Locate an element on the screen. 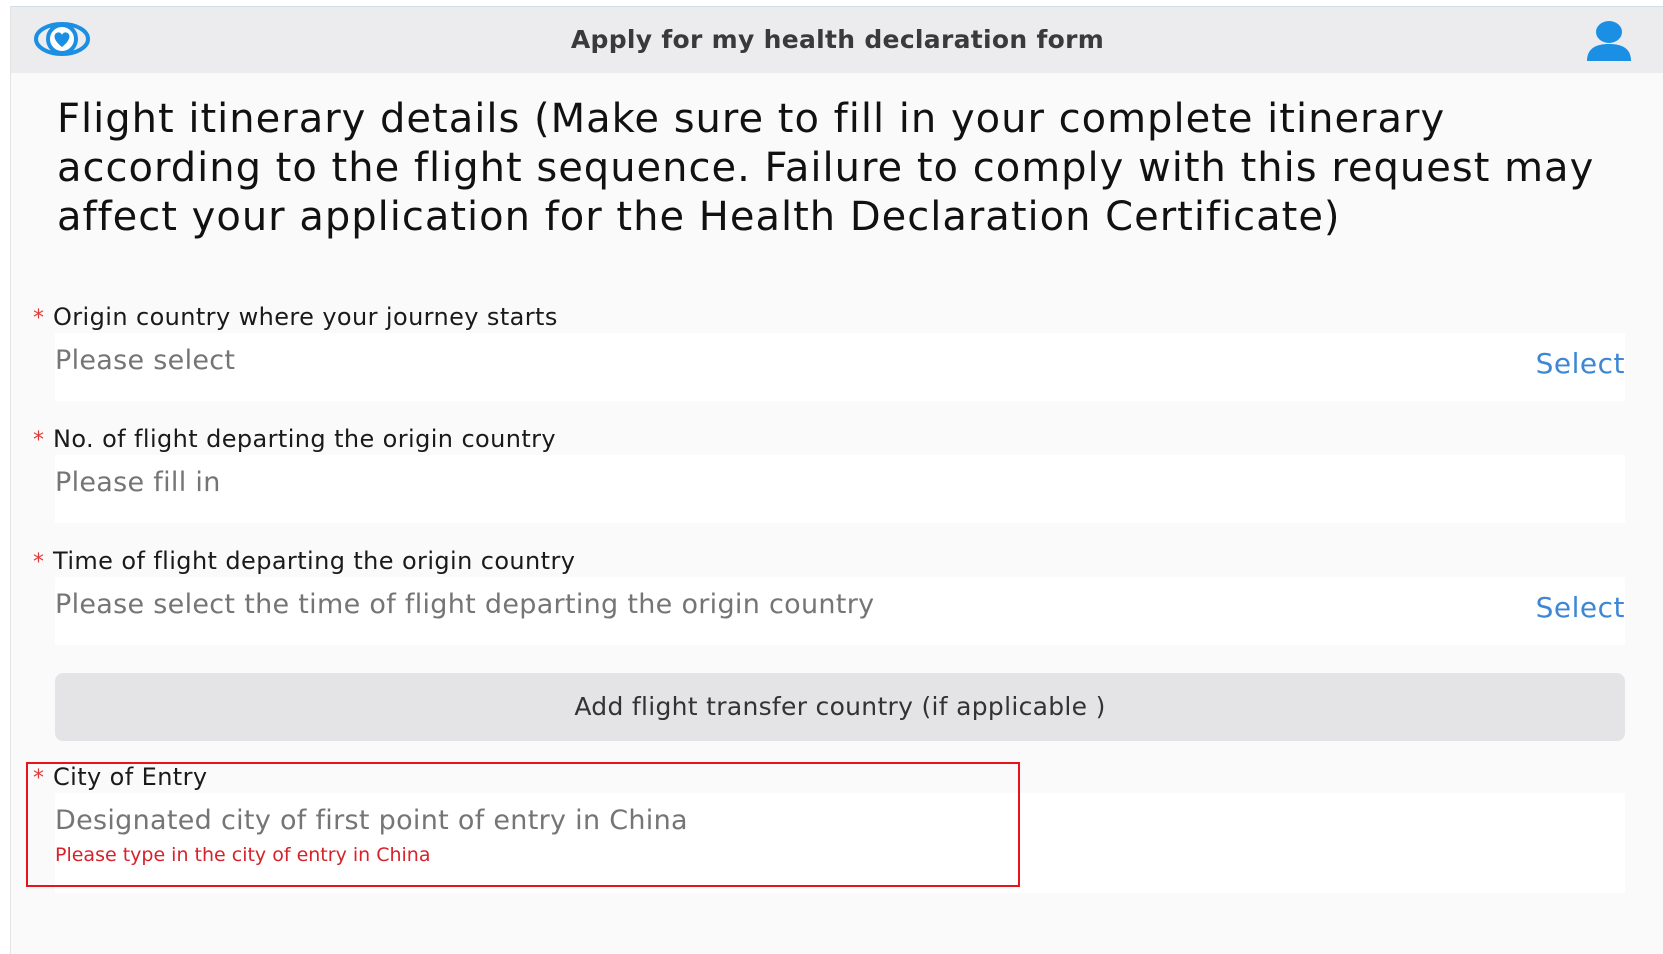  origin-country-label-text: Origin country where your journey starts is located at coordinates (305, 317).